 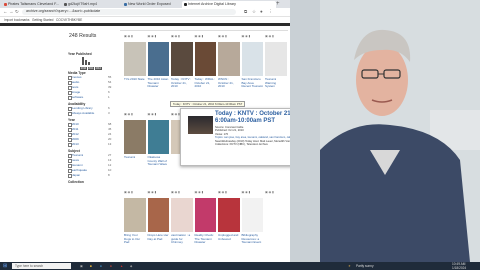 What do you see at coordinates (229, 83) in the screenshot?
I see `item-title: WNCN : October 21, 2010` at bounding box center [229, 83].